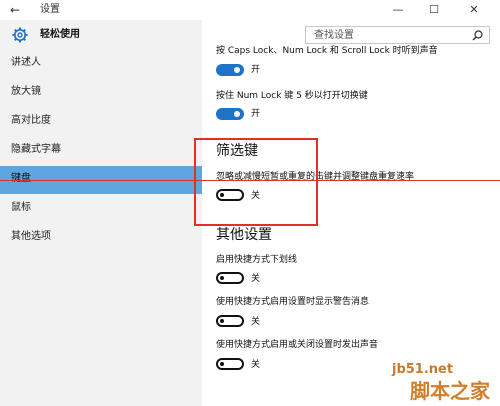  I want to click on shortcut-warning-desc: 使用快捷方式启用设置时显示警告消息, so click(293, 302).